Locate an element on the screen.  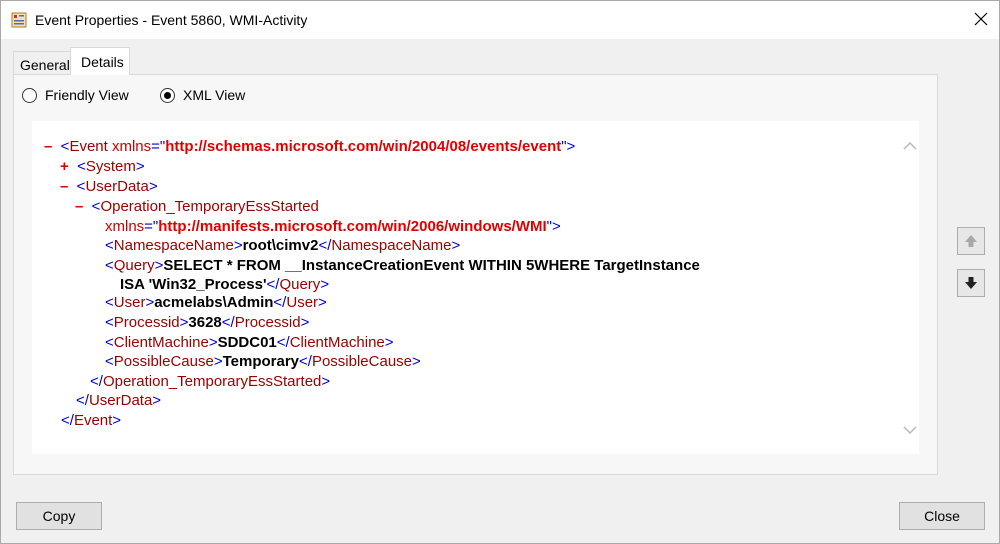
processid-close-tag: Processid is located at coordinates (267, 322).